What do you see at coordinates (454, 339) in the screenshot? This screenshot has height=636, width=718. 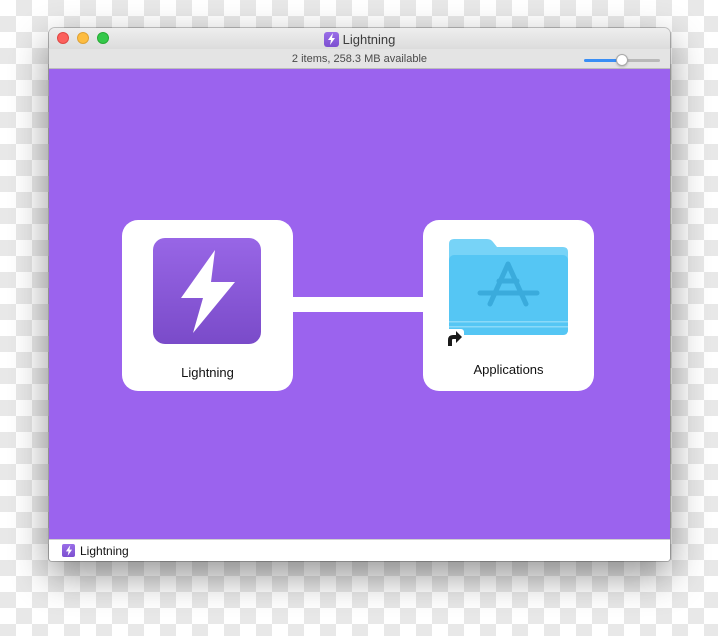 I see `alias-arrow-icon` at bounding box center [454, 339].